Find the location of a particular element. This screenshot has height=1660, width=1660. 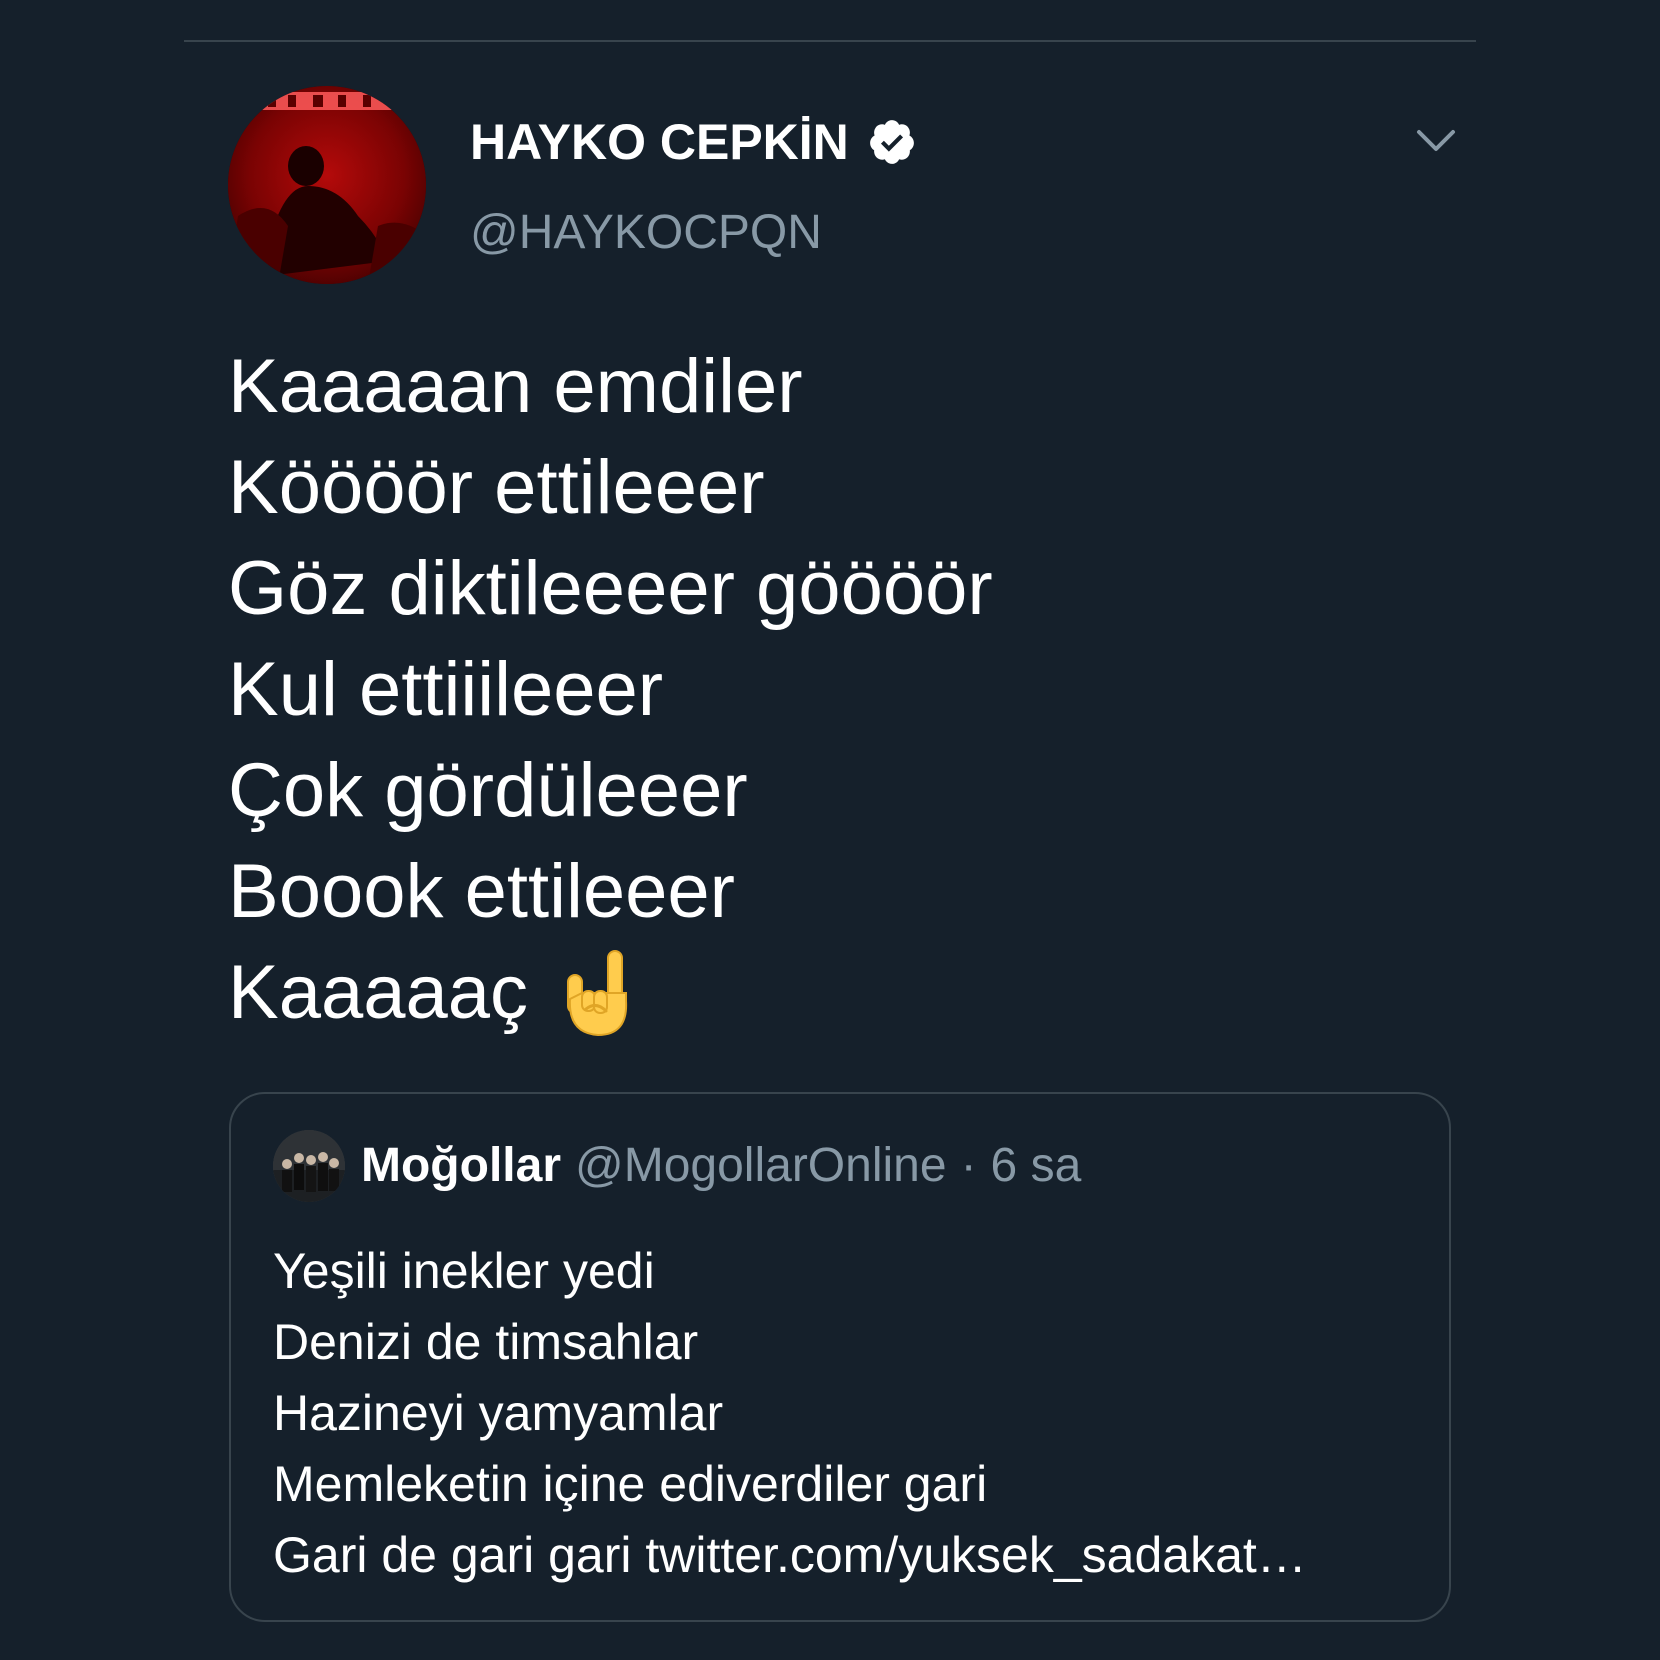

tweet-line: Kul ettiiileeer is located at coordinates (446, 689).